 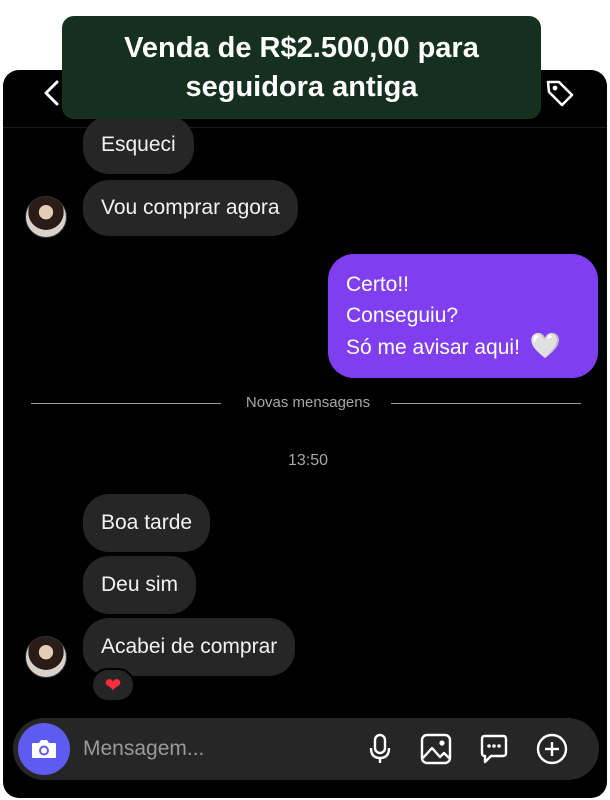 I want to click on incoming-message: Vou comprar agora, so click(x=190, y=208).